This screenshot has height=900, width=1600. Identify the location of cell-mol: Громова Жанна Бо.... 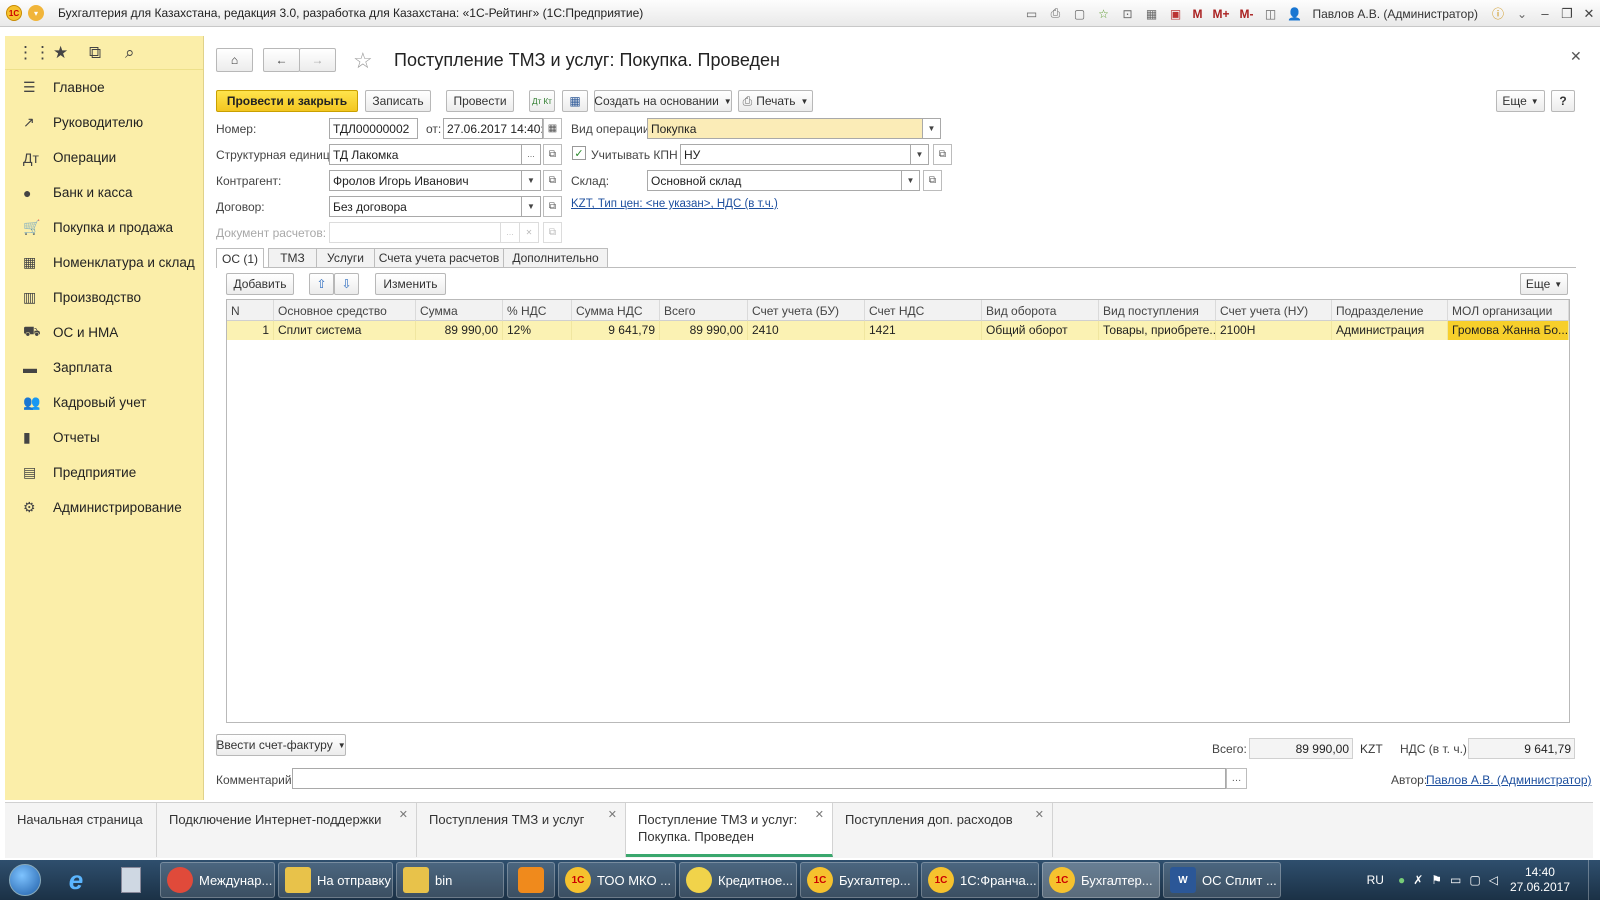
(1508, 330).